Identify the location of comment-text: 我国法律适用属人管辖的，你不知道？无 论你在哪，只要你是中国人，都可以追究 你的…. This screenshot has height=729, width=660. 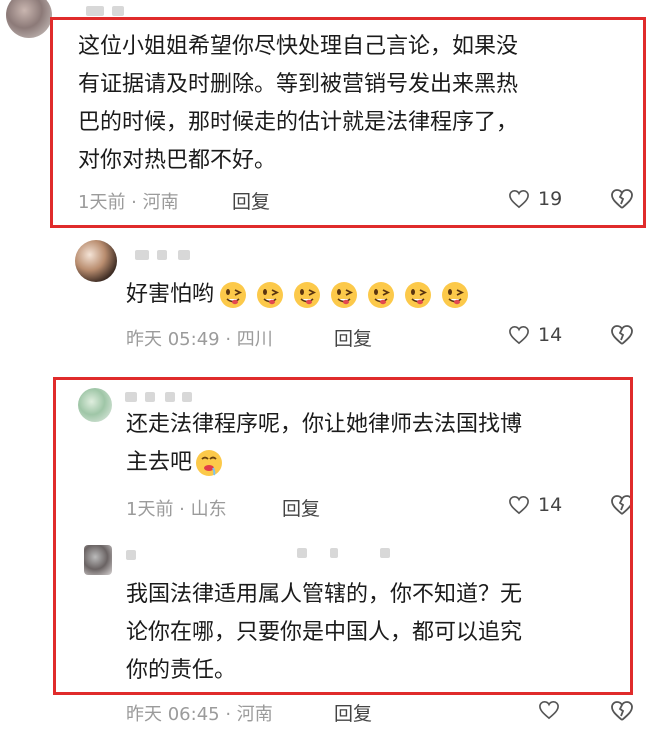
(324, 632).